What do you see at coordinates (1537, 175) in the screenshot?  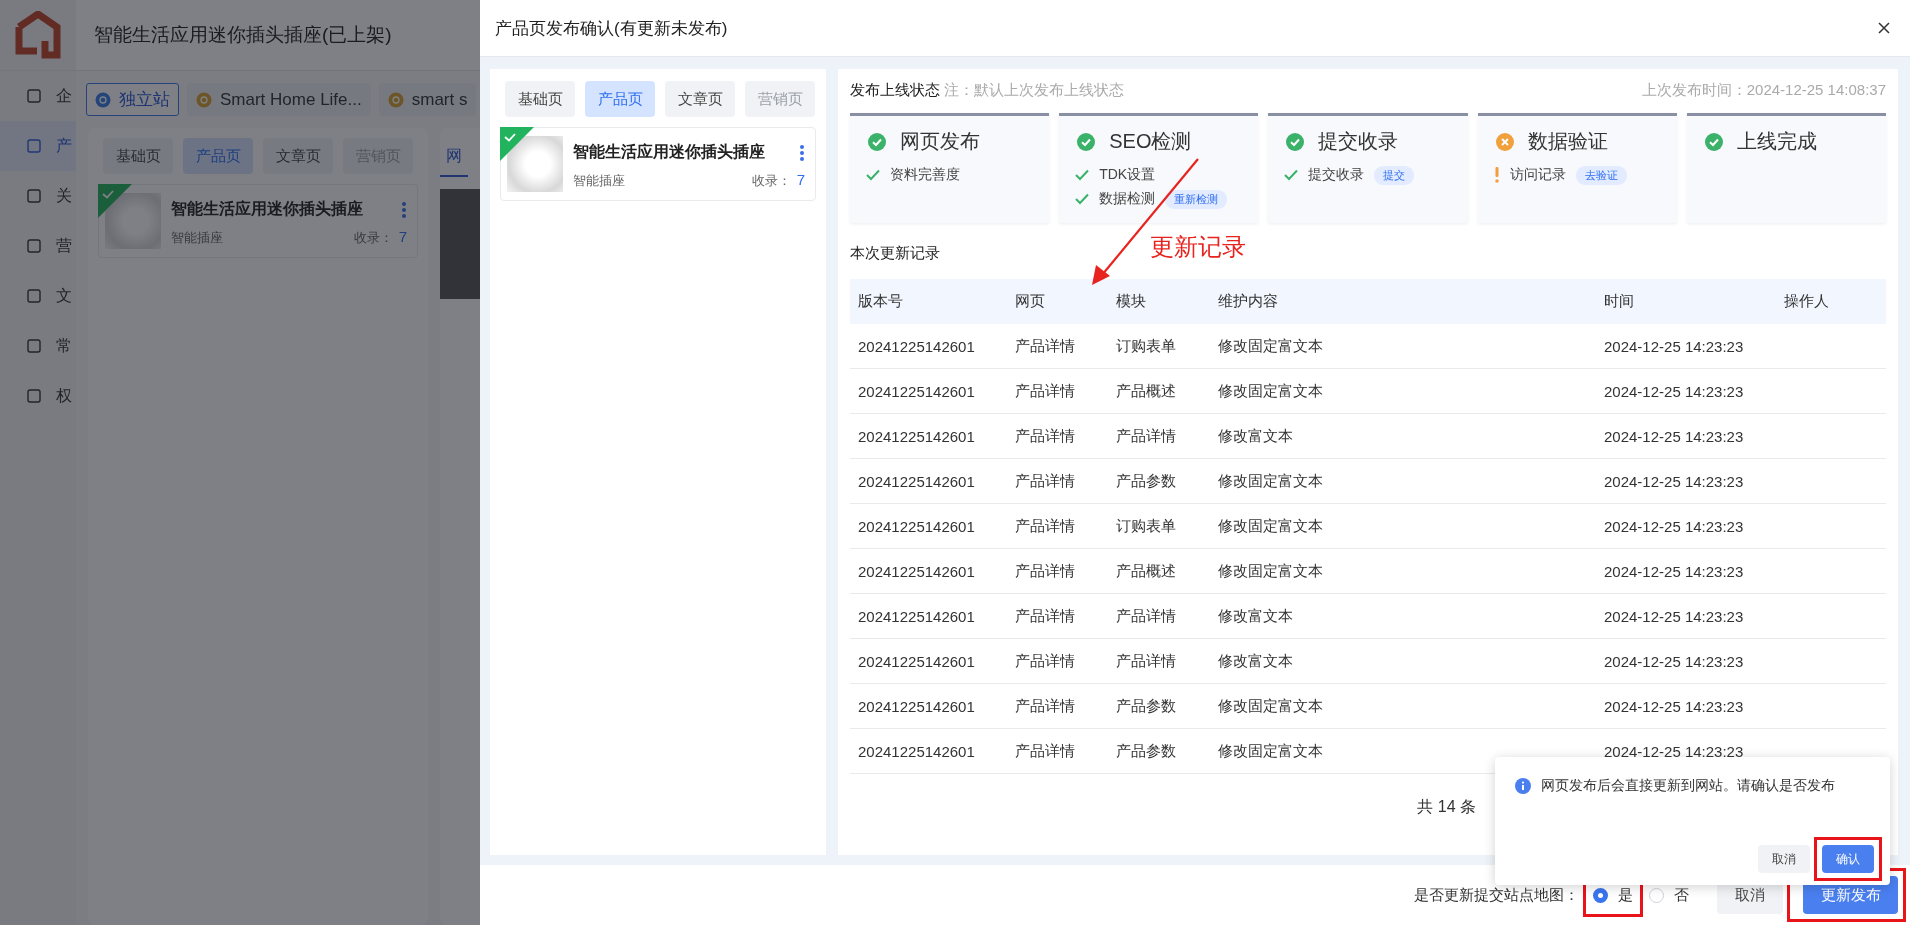 I see `check-item: 访问记录` at bounding box center [1537, 175].